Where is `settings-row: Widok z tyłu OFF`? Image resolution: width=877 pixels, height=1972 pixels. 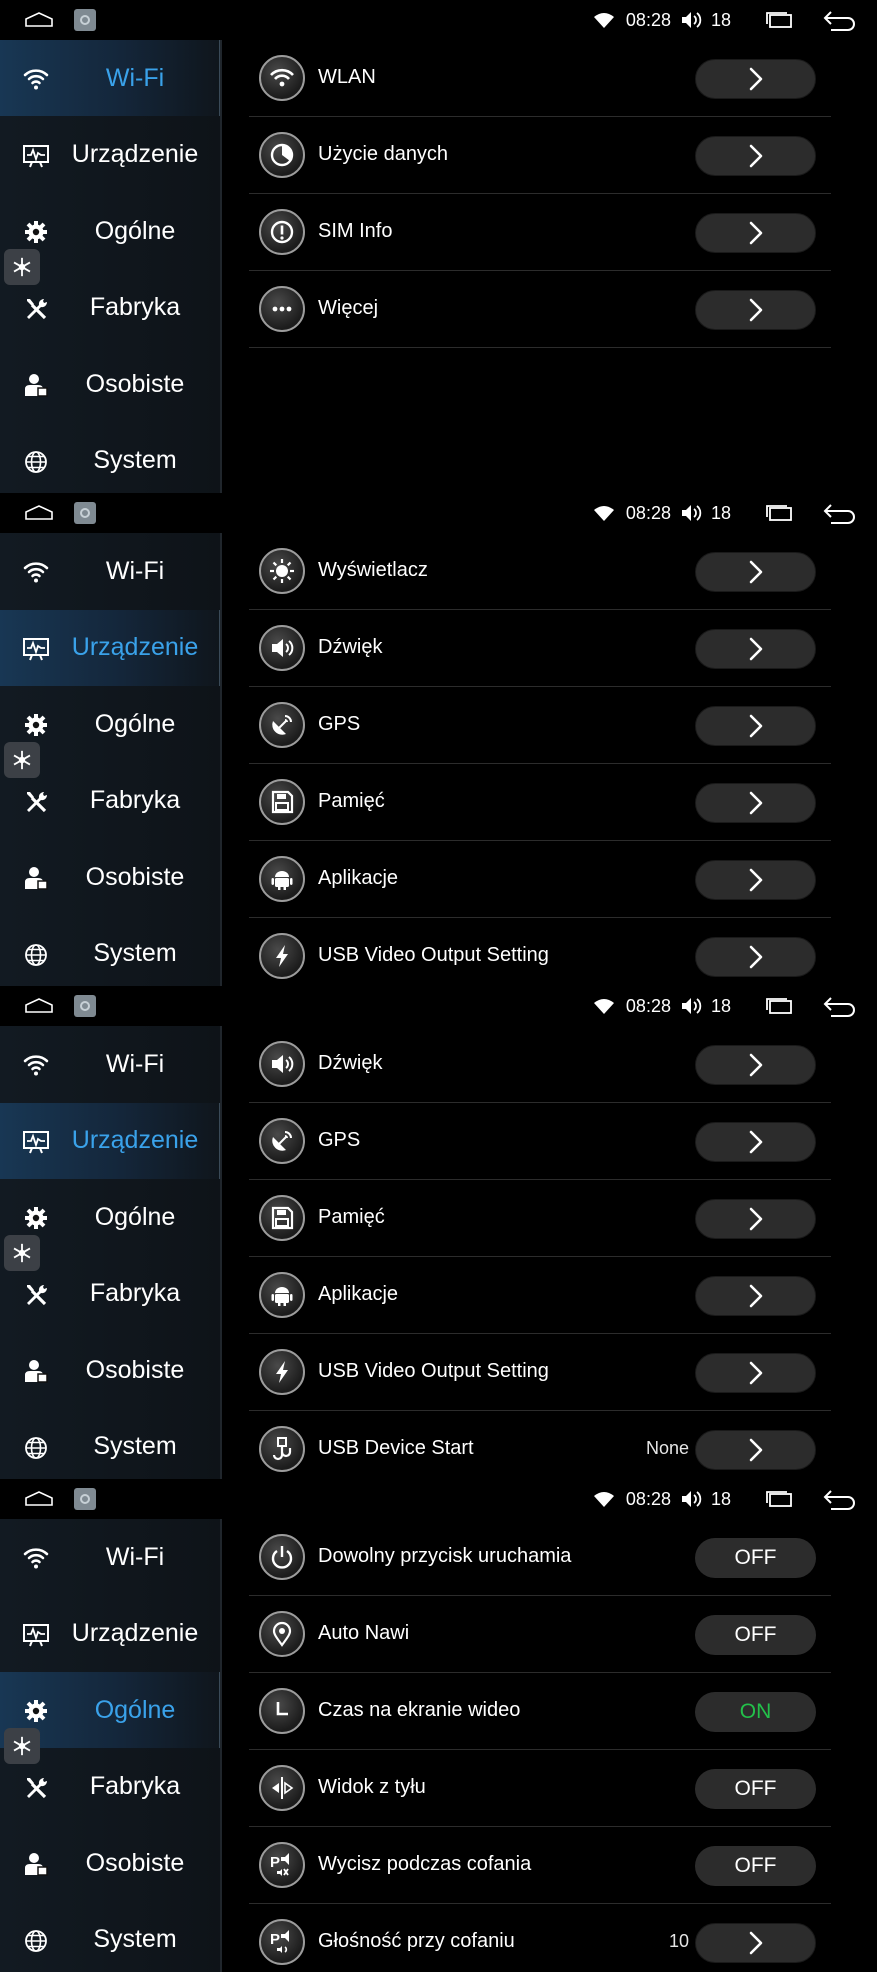
settings-row: Widok z tyłu OFF is located at coordinates (540, 1788).